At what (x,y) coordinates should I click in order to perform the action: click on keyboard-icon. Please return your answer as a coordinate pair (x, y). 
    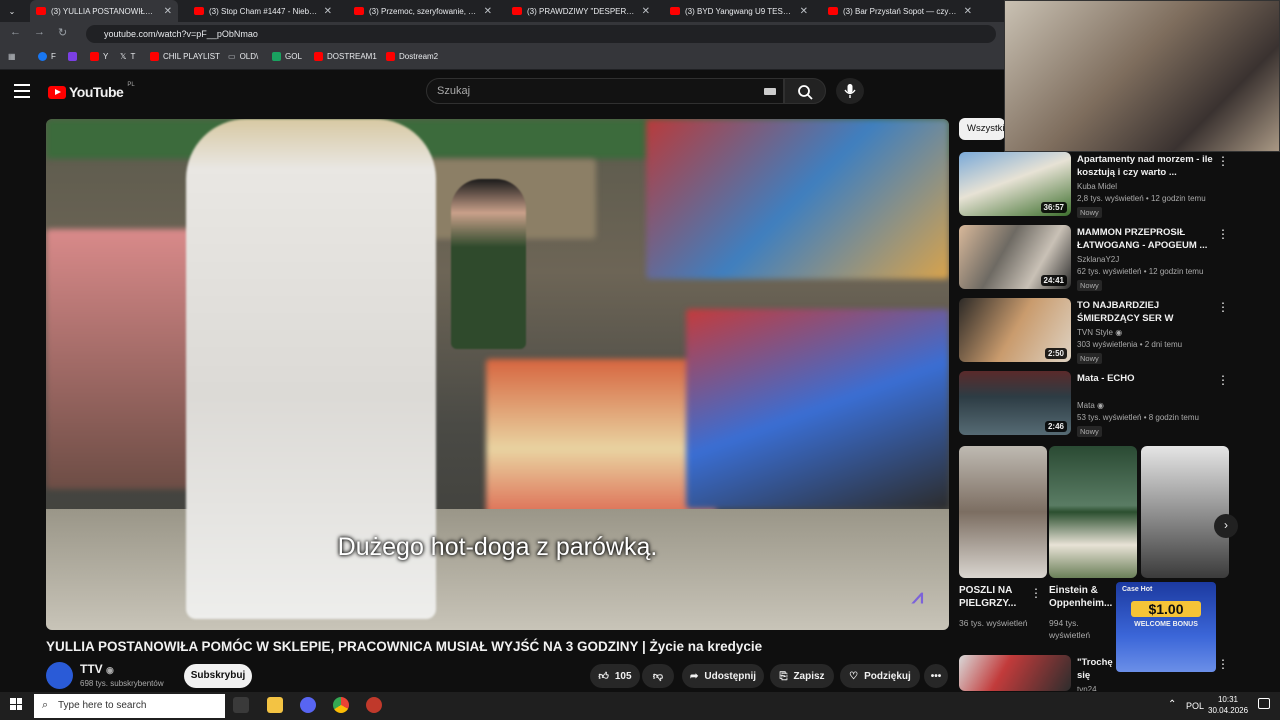
    Looking at the image, I should click on (770, 91).